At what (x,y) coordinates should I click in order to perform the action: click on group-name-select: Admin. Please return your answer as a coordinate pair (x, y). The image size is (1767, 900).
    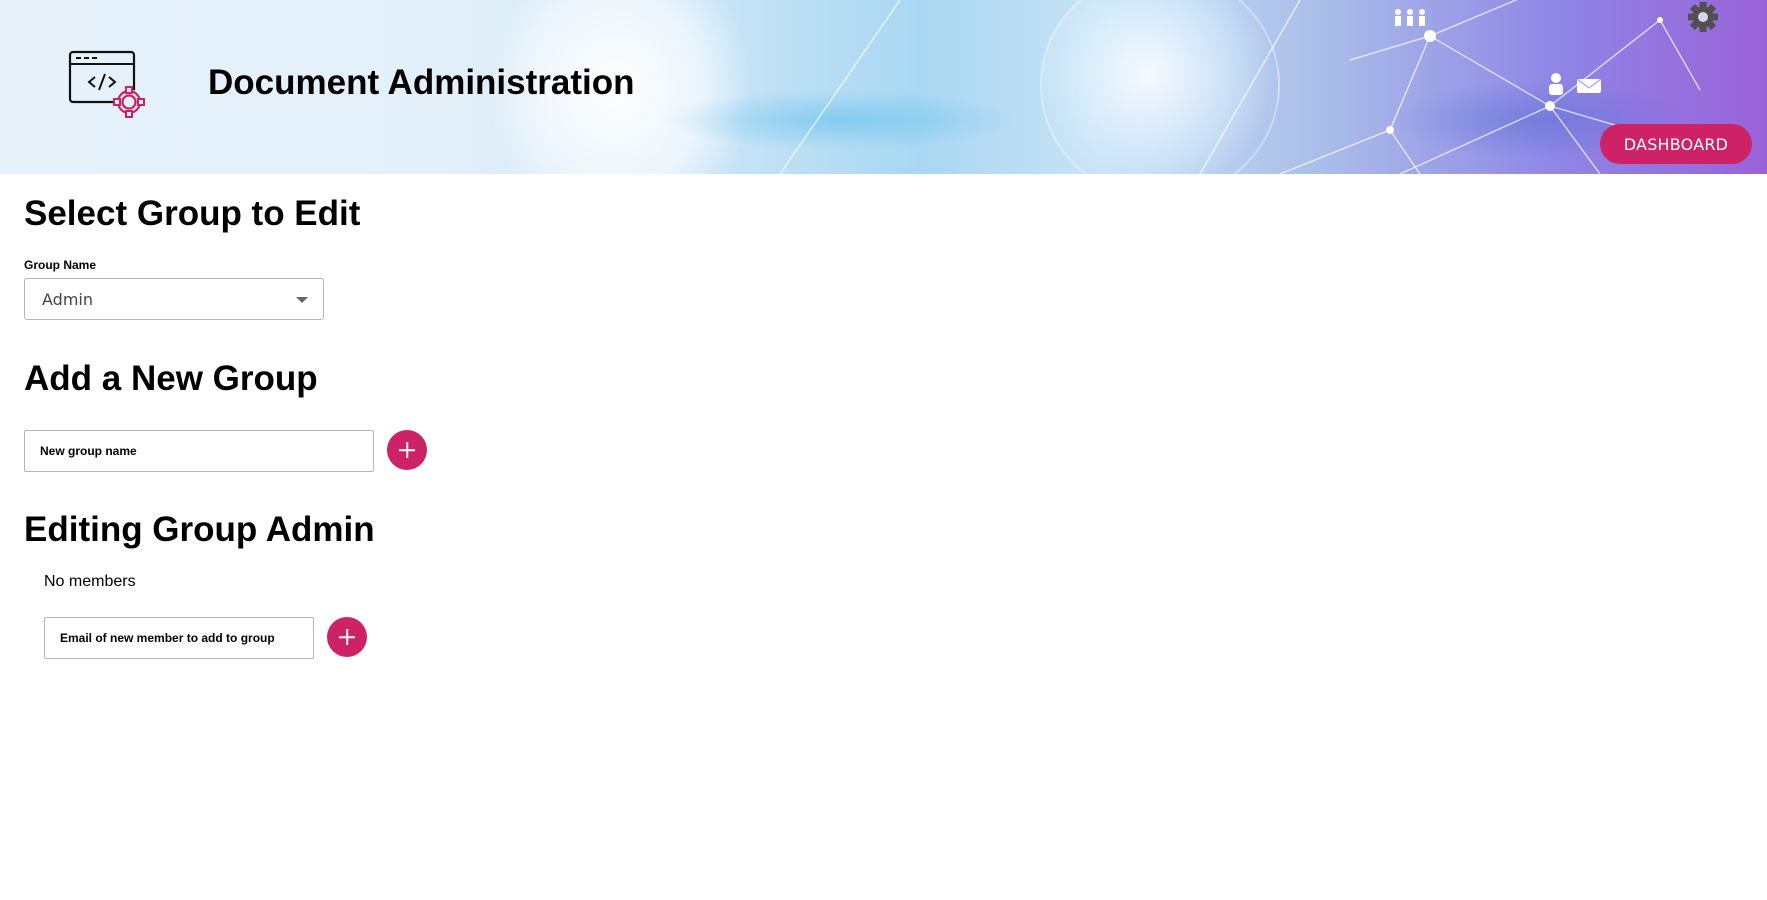
    Looking at the image, I should click on (174, 299).